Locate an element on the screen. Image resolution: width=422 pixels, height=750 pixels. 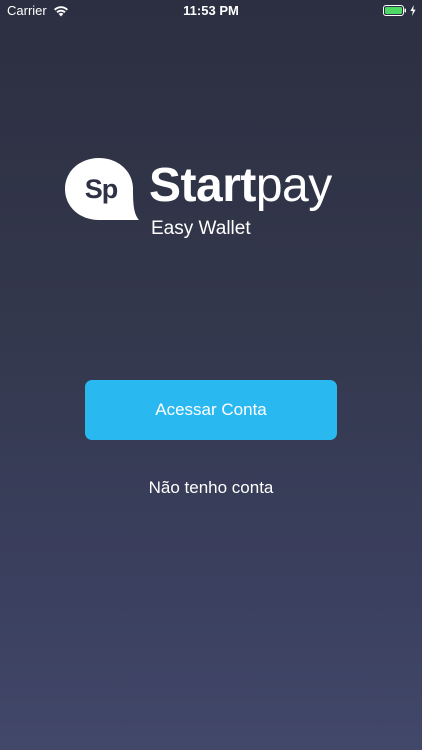
logo-bubble-icon: Sp is located at coordinates (102, 189).